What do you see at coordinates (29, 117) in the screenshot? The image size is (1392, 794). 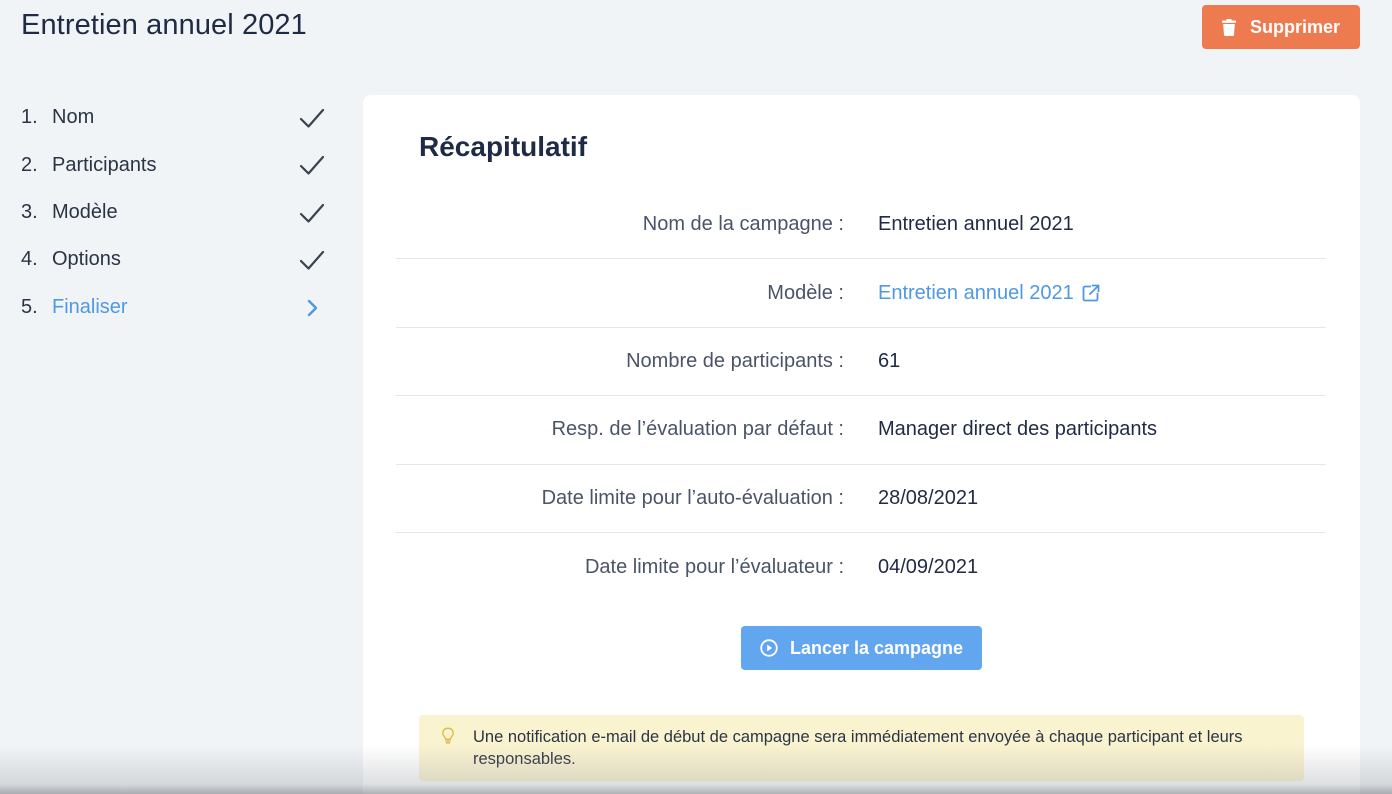 I see `step-number: 1.` at bounding box center [29, 117].